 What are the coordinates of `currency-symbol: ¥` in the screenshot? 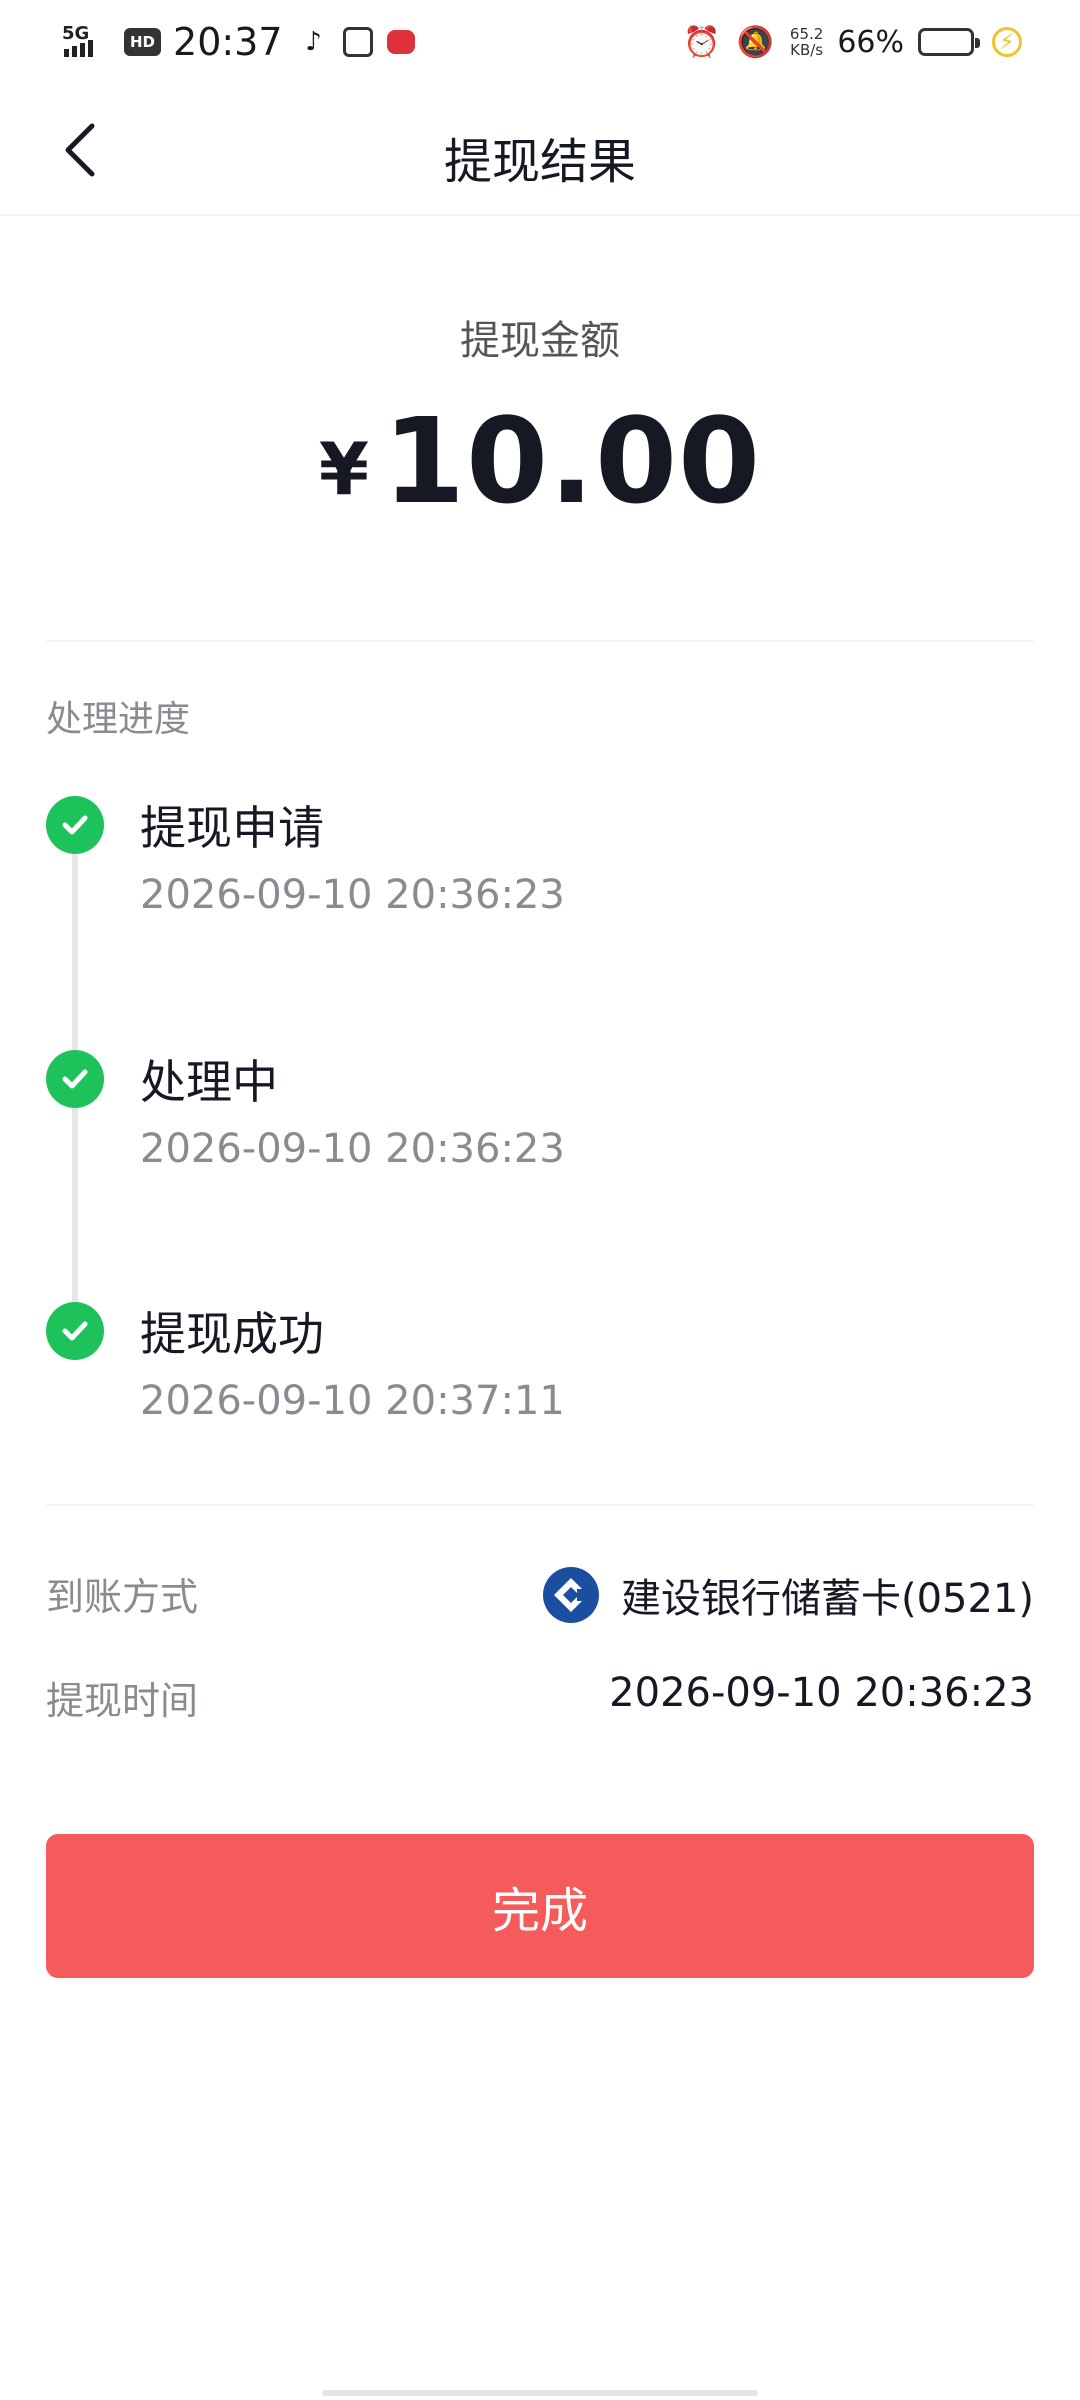 It's located at (343, 469).